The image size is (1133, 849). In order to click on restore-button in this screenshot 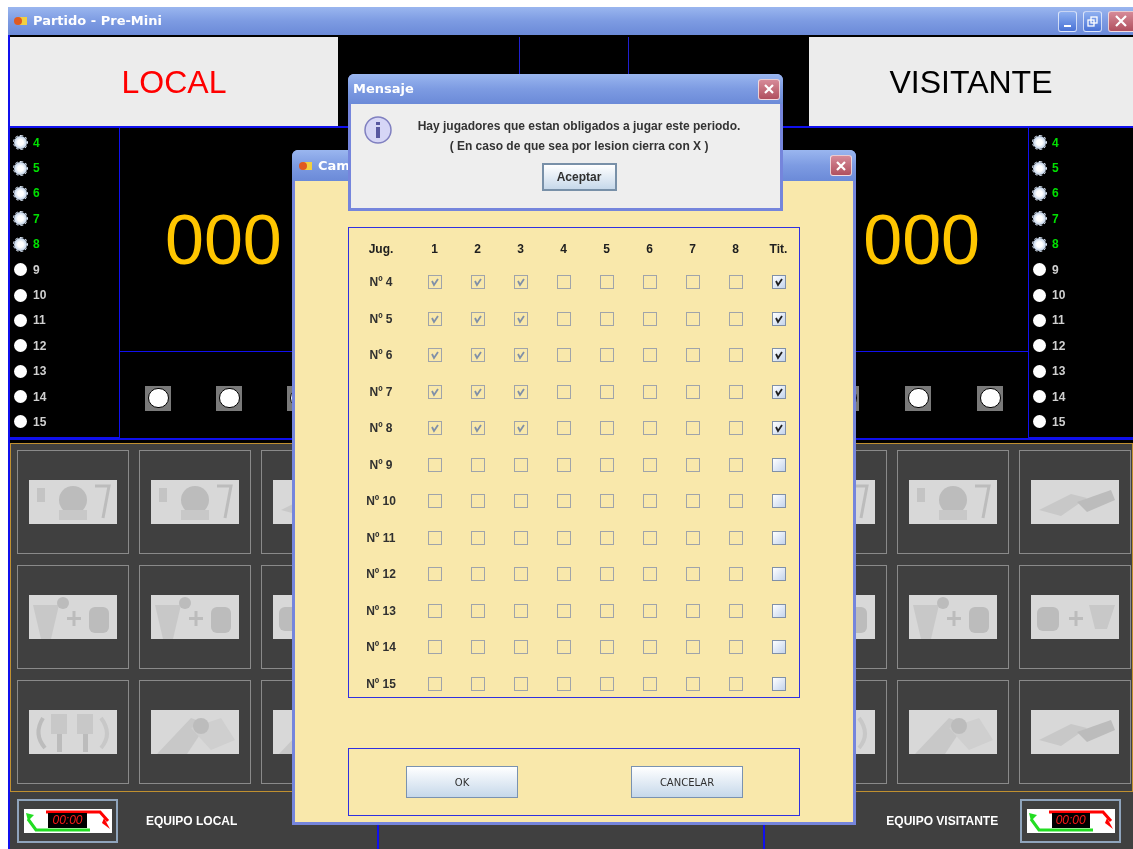, I will do `click(1092, 21)`.